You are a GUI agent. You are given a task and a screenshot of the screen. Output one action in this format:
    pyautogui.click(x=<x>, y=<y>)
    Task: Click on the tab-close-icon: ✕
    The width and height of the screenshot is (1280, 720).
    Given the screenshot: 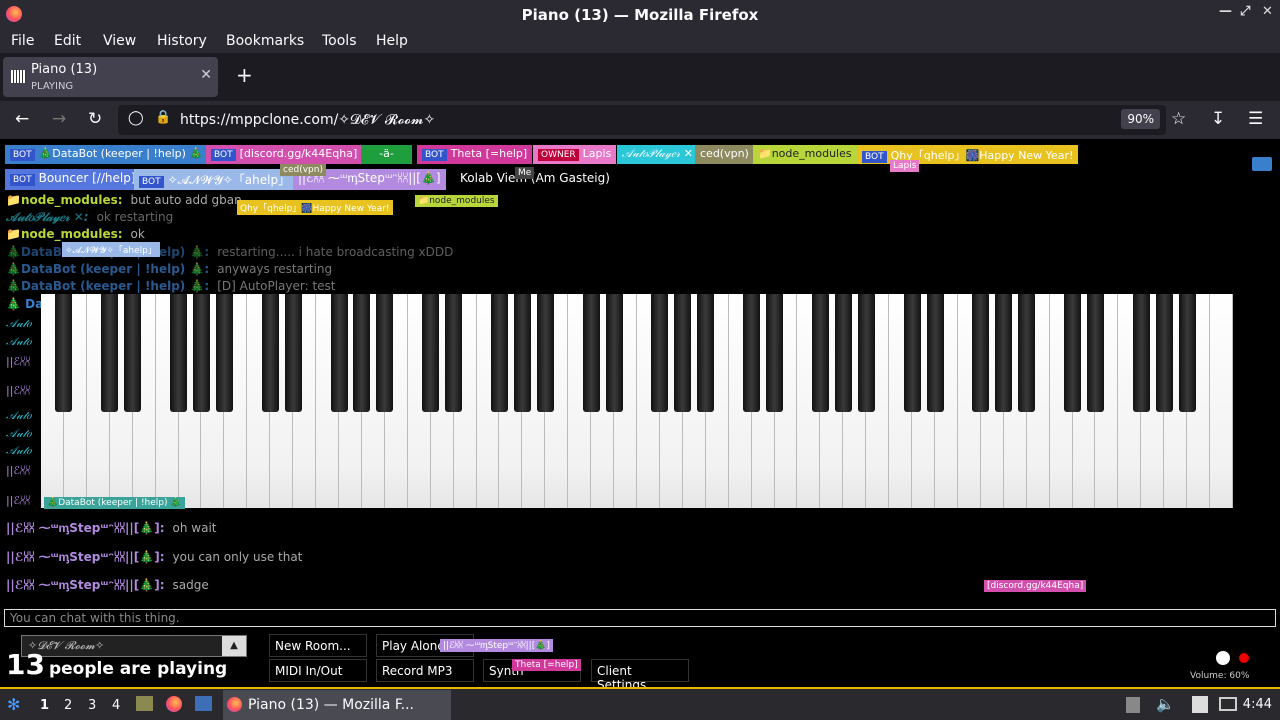 What is the action you would take?
    pyautogui.click(x=206, y=75)
    